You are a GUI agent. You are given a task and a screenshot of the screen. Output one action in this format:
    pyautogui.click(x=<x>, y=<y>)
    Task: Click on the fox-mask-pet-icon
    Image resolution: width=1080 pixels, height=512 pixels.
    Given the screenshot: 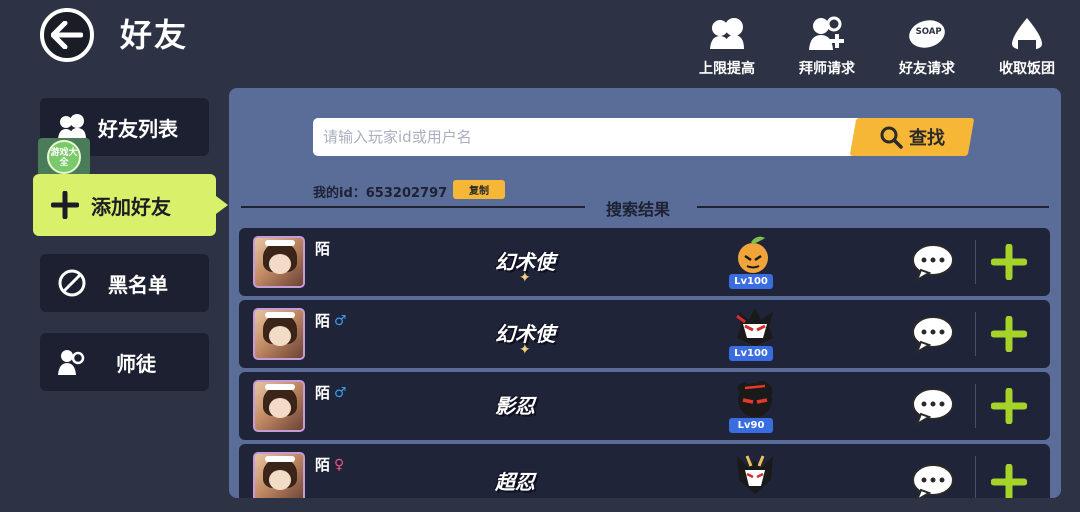 What is the action you would take?
    pyautogui.click(x=755, y=474)
    